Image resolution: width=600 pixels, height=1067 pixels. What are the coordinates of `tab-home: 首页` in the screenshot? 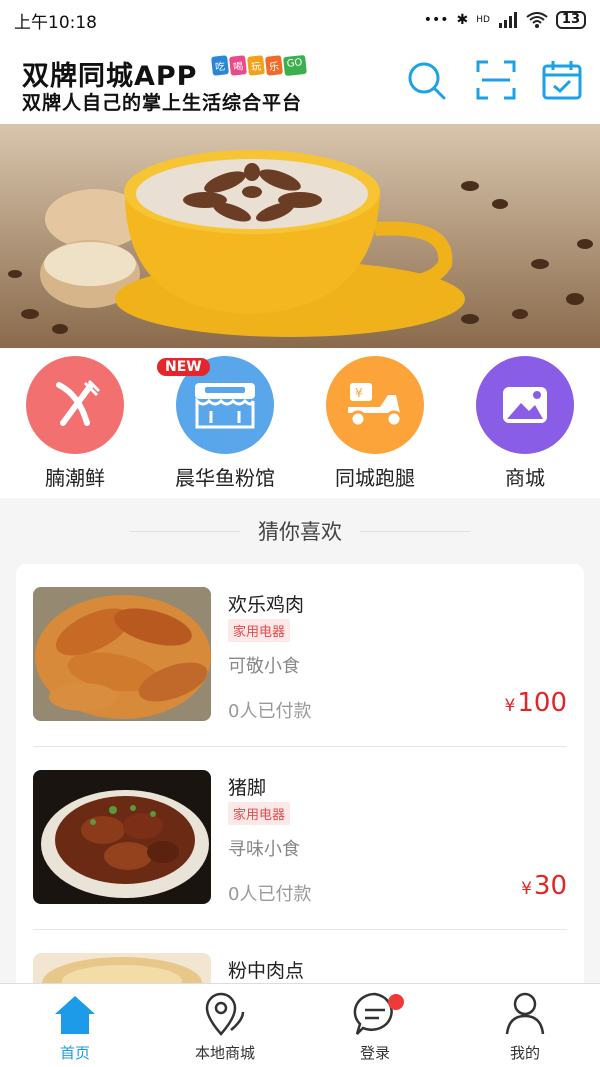 It's located at (75, 1025).